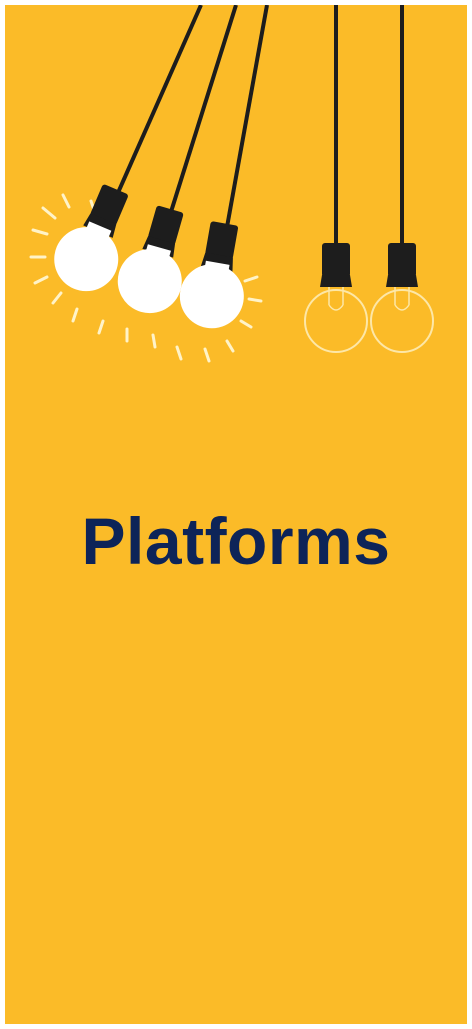  I want to click on page-title: Platforms, so click(236, 541).